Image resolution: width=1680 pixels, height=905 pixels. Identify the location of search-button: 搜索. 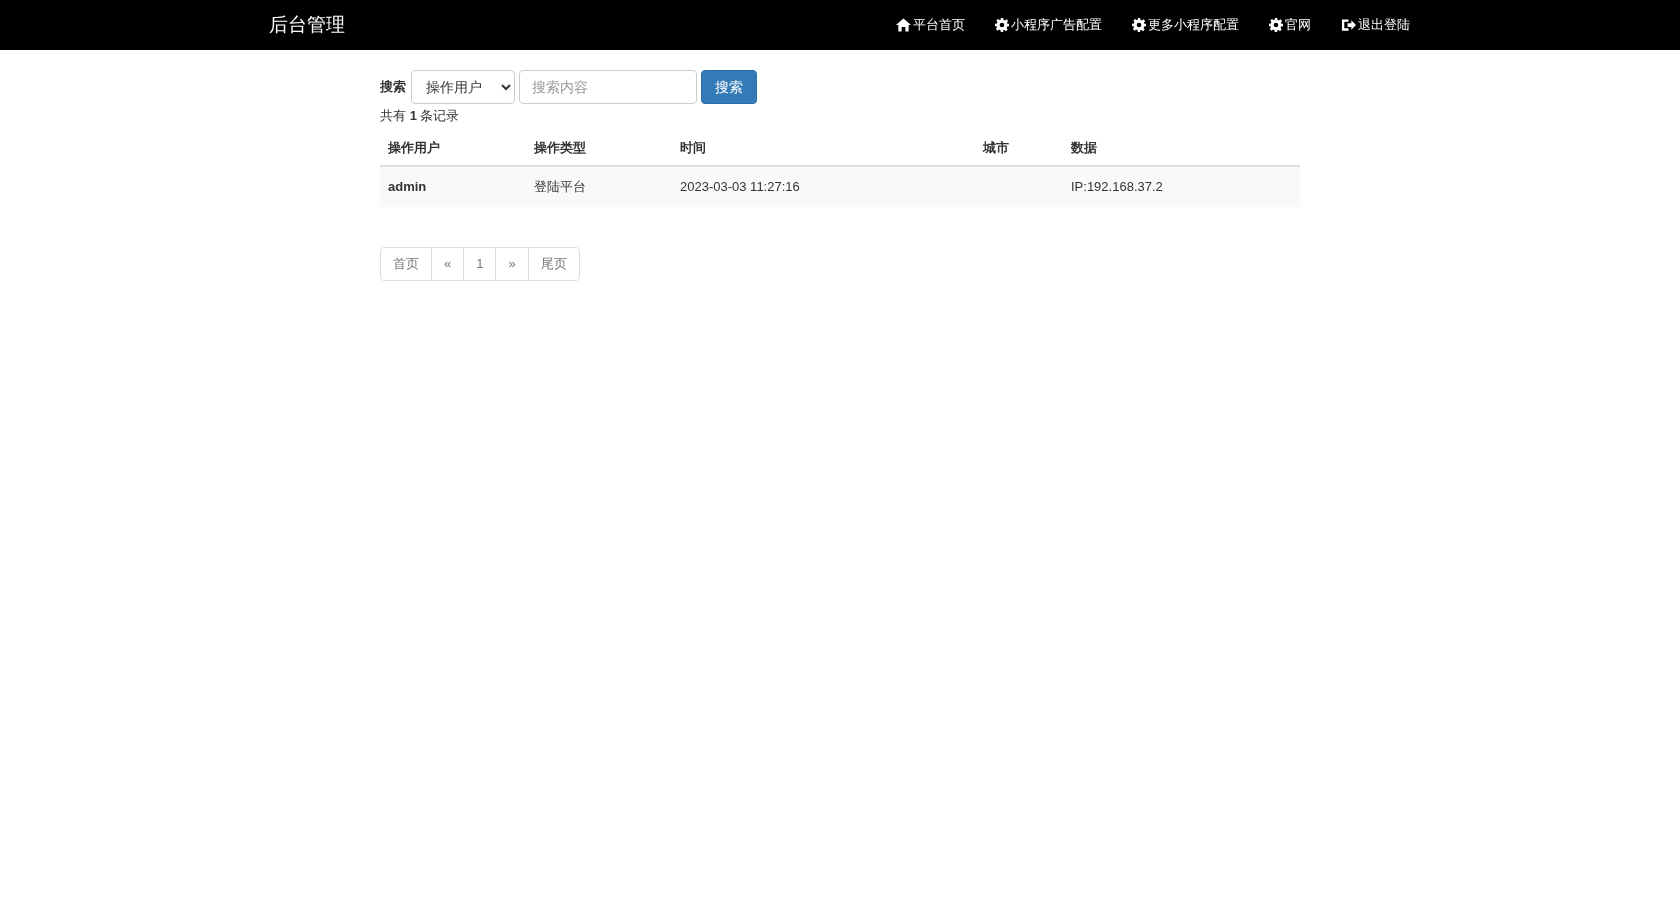
(729, 87).